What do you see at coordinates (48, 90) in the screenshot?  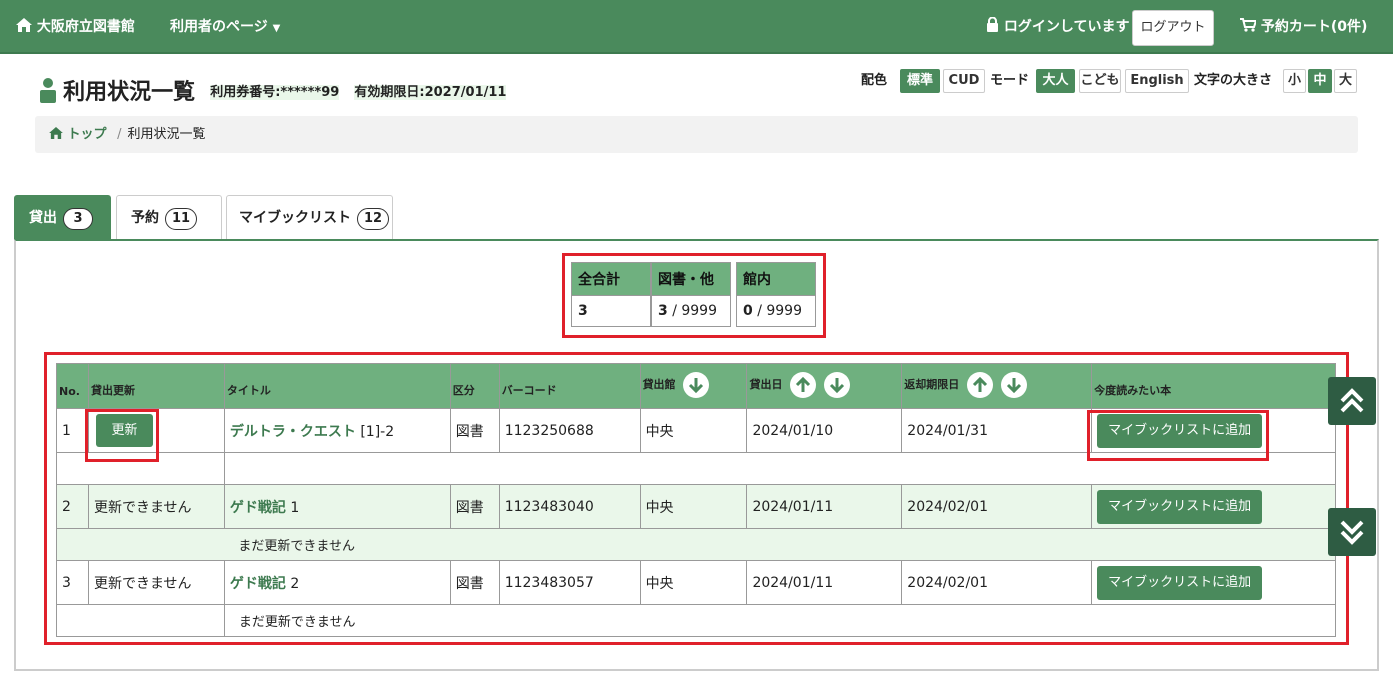 I see `user-icon` at bounding box center [48, 90].